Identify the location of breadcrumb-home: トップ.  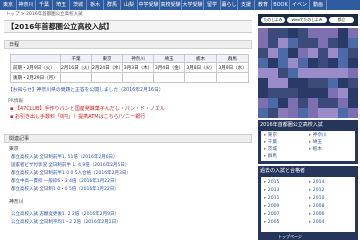
(13, 14).